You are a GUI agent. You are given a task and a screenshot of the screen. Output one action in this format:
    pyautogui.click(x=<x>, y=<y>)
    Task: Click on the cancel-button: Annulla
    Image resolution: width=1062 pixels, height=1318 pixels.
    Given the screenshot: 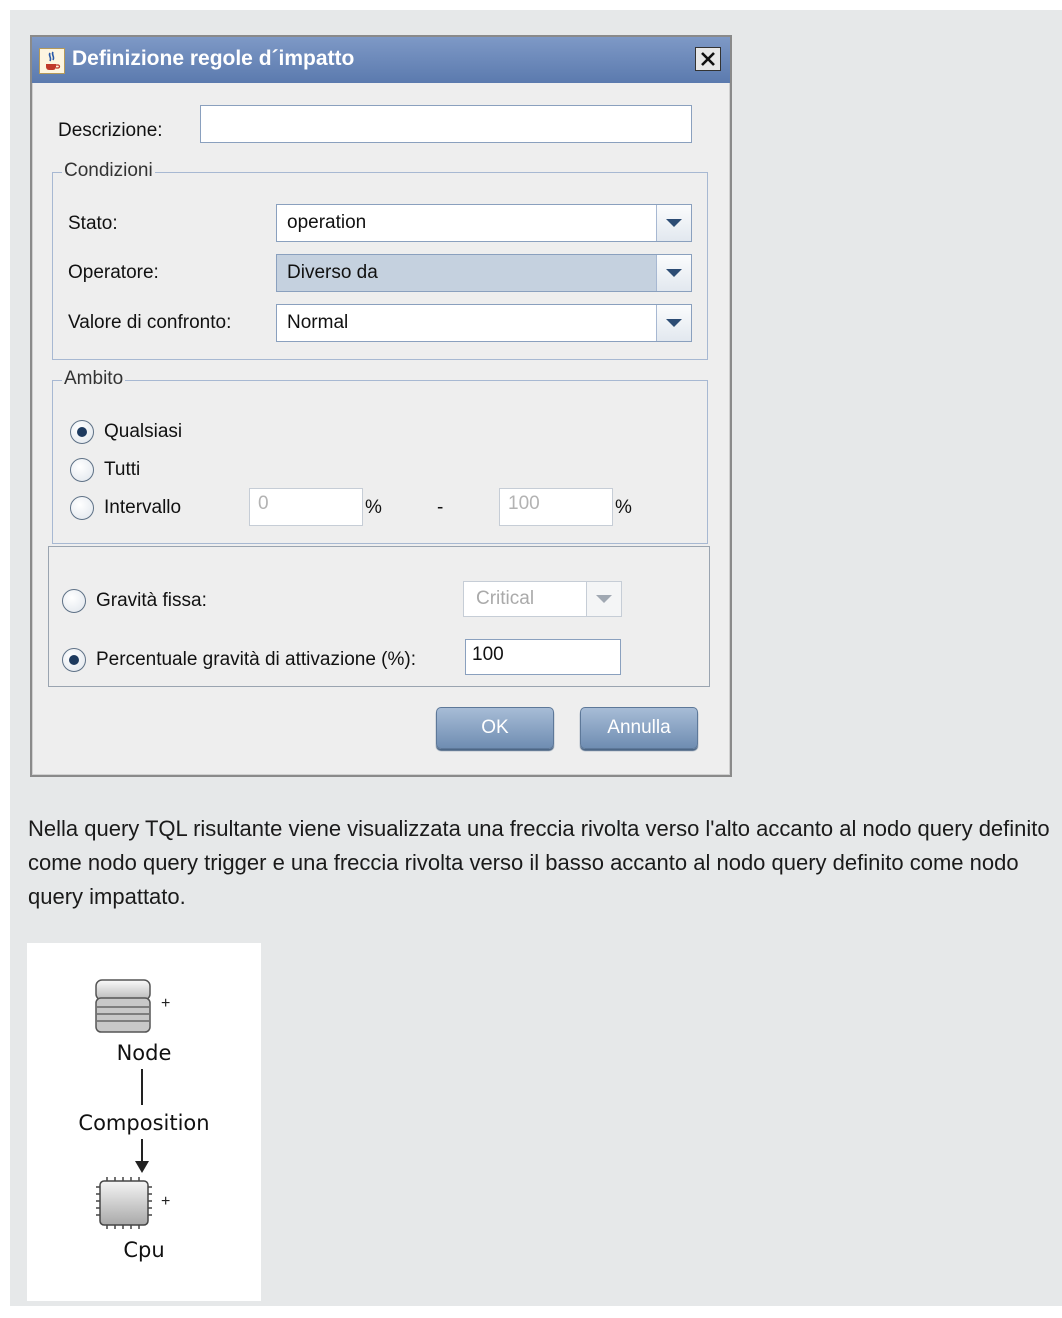 What is the action you would take?
    pyautogui.click(x=639, y=728)
    